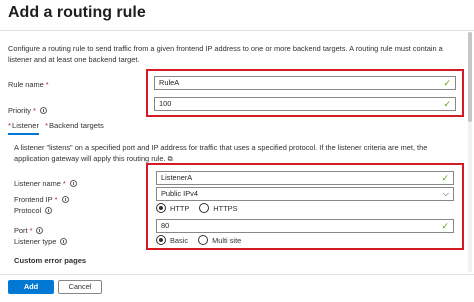 The image size is (474, 302). I want to click on add-button: Add, so click(31, 287).